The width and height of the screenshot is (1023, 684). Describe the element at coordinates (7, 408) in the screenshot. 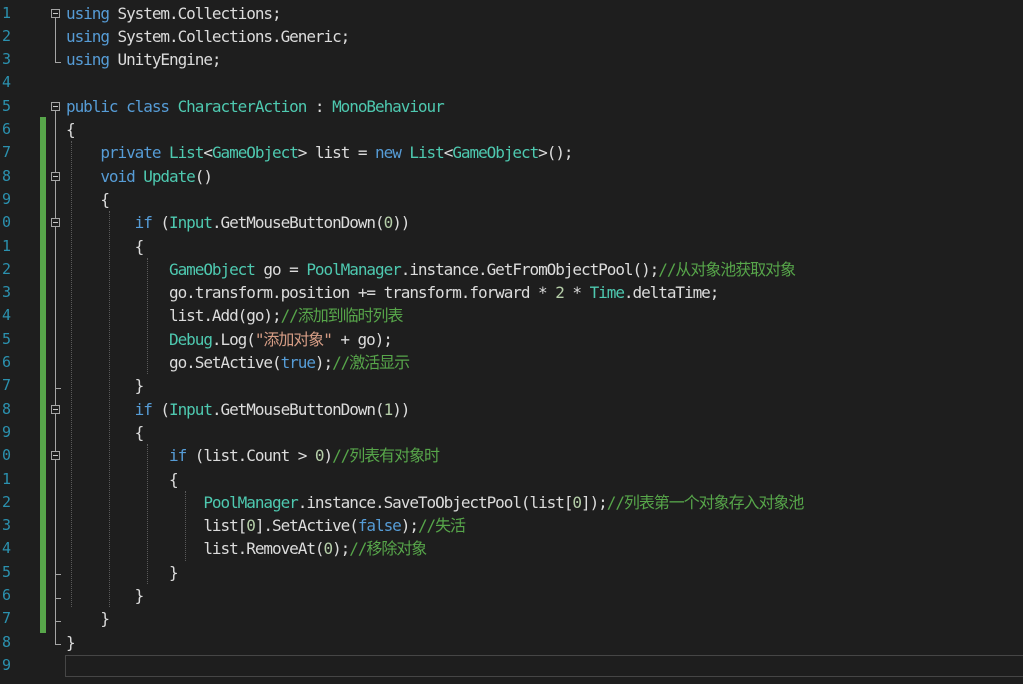

I see `line-number: 8` at that location.